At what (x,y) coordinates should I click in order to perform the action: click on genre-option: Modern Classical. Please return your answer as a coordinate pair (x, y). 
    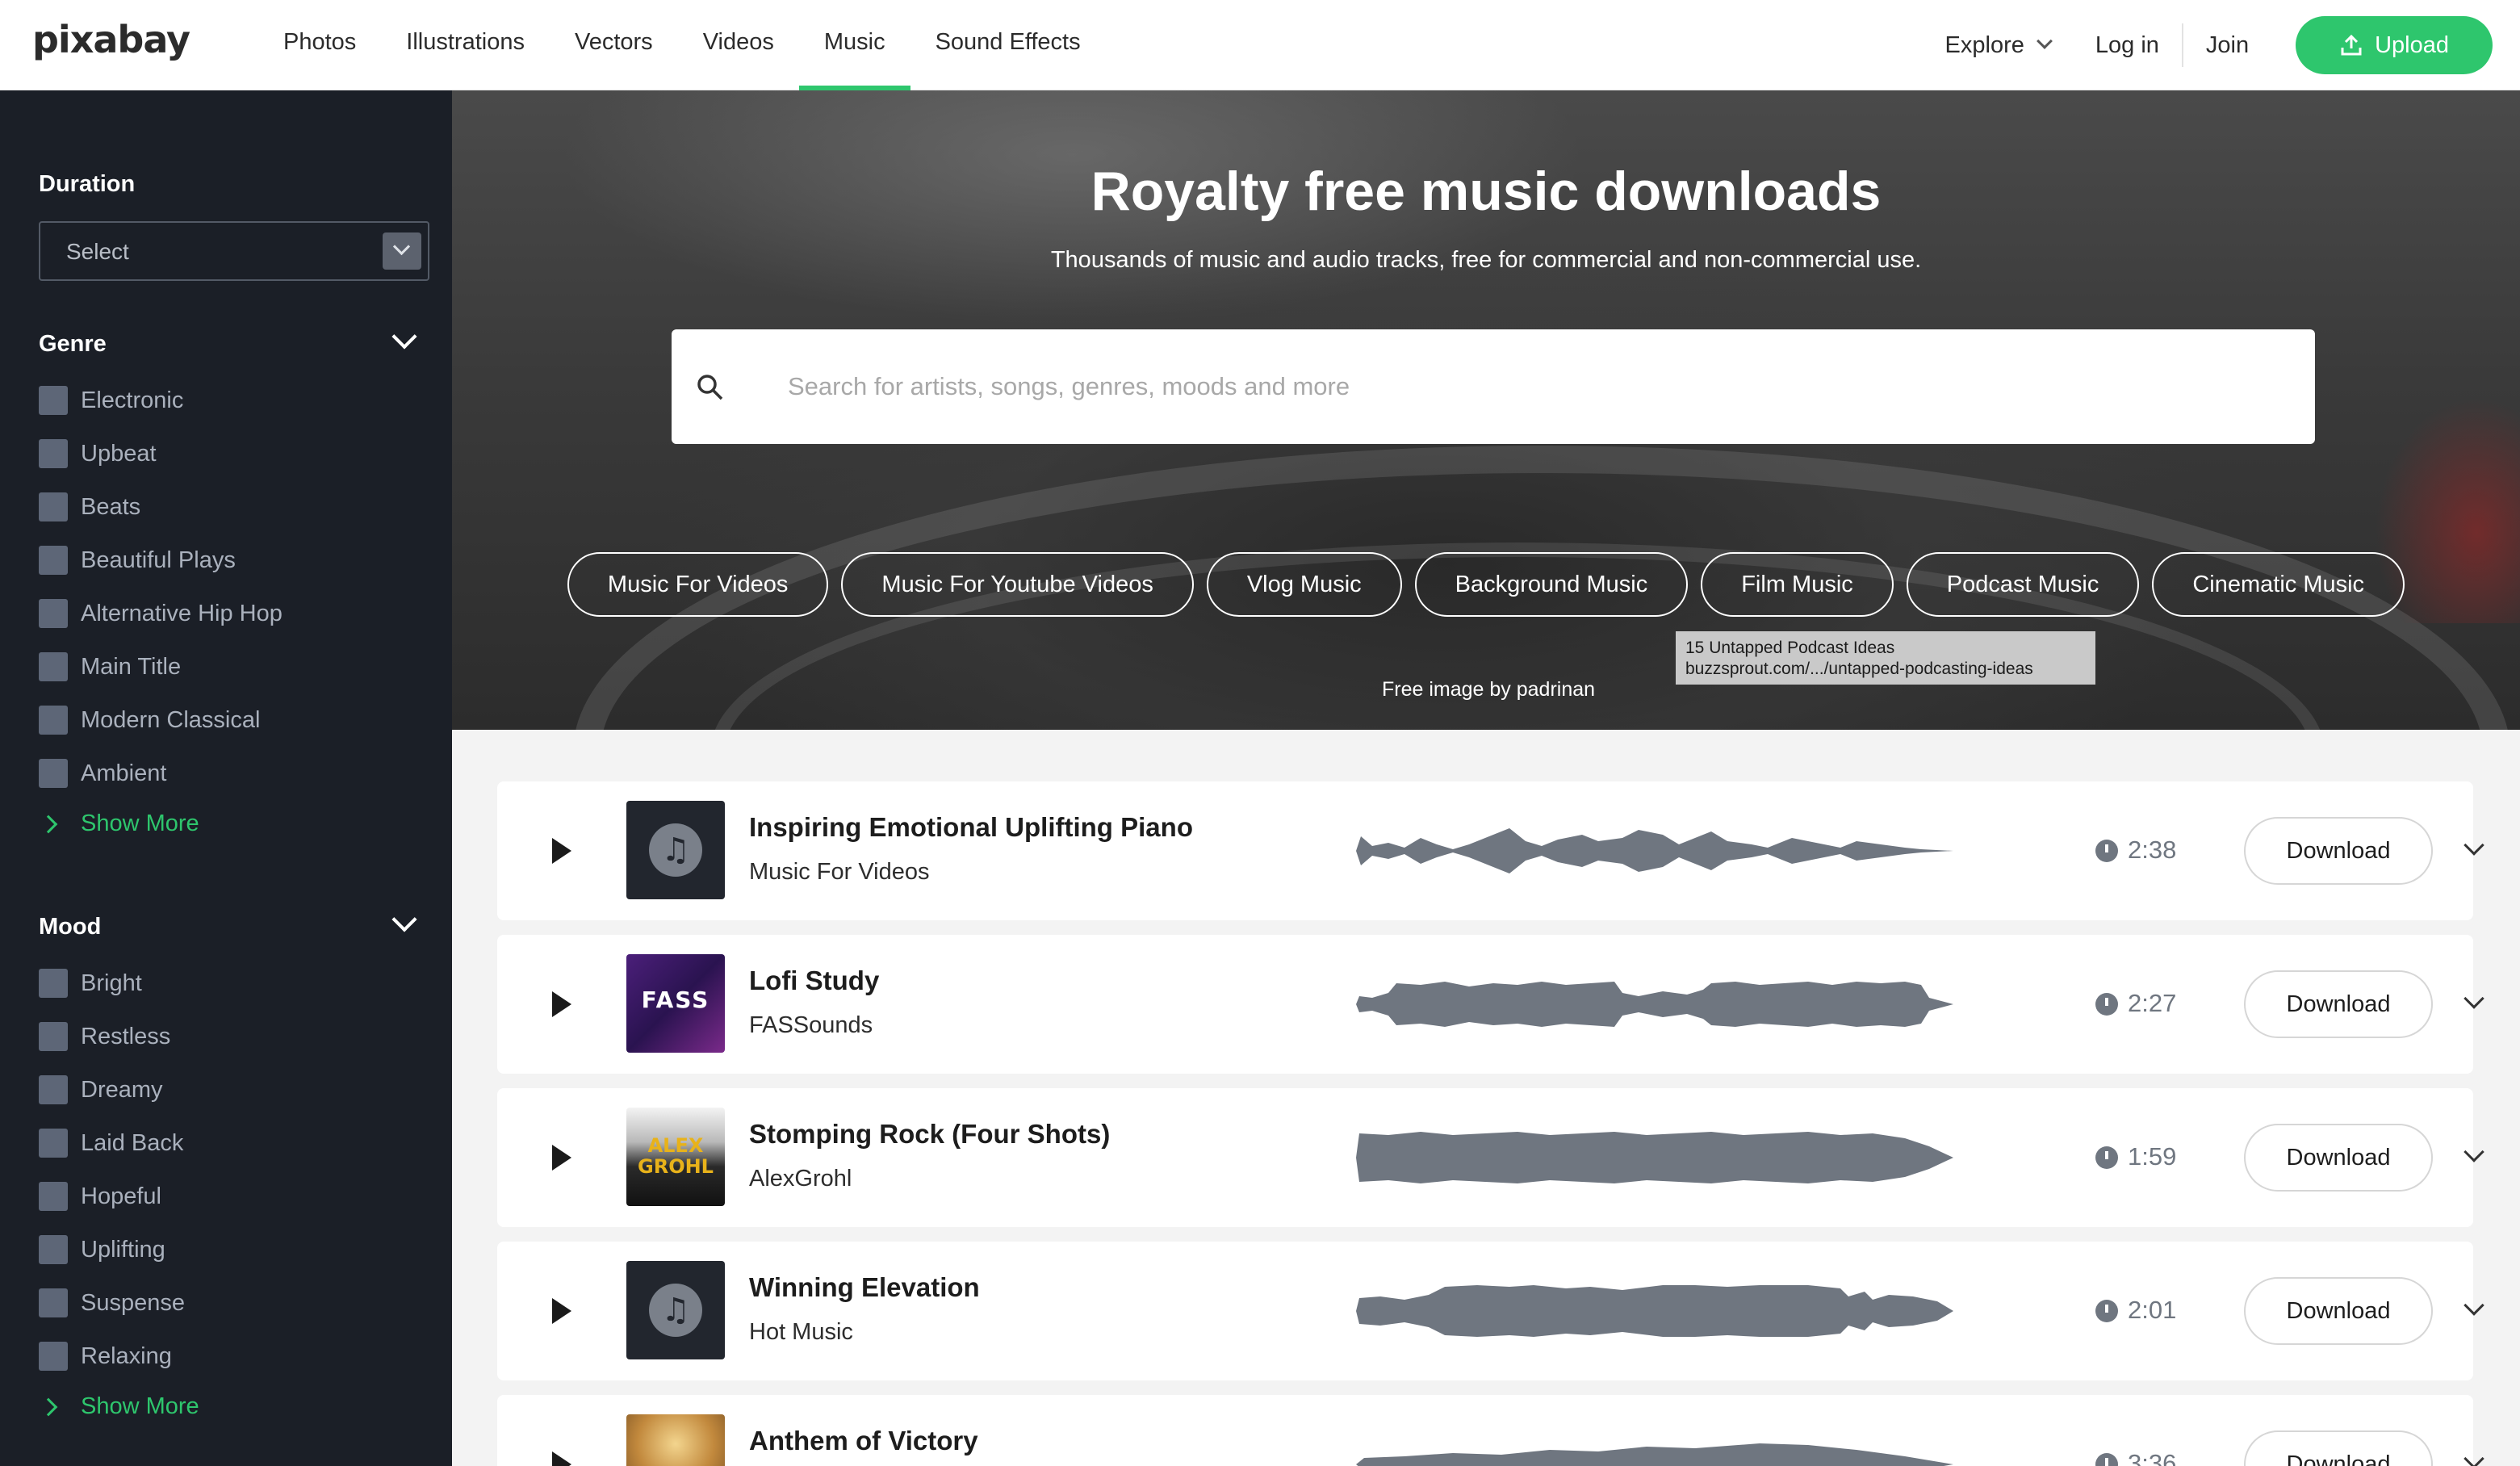
    Looking at the image, I should click on (149, 720).